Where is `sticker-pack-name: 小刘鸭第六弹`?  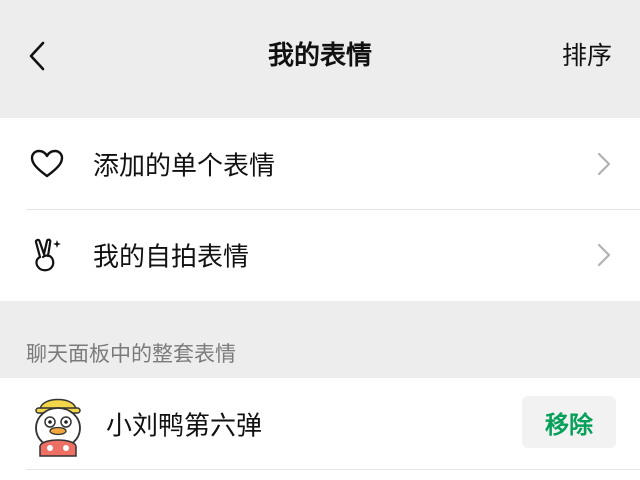 sticker-pack-name: 小刘鸭第六弹 is located at coordinates (184, 426).